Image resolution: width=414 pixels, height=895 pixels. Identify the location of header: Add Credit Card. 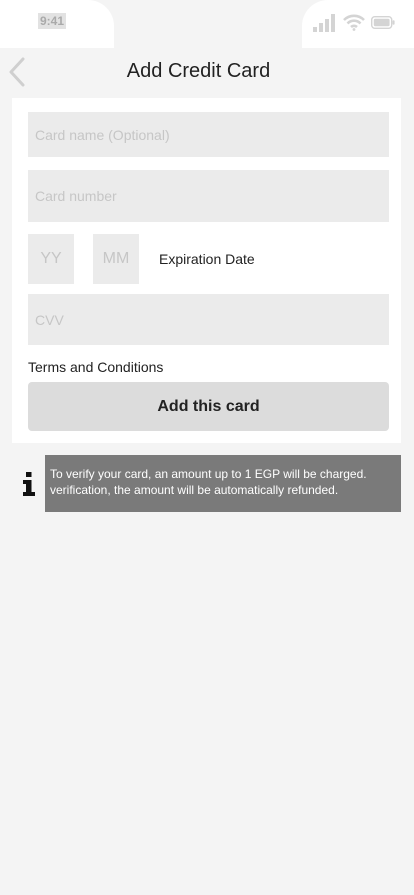
(207, 73).